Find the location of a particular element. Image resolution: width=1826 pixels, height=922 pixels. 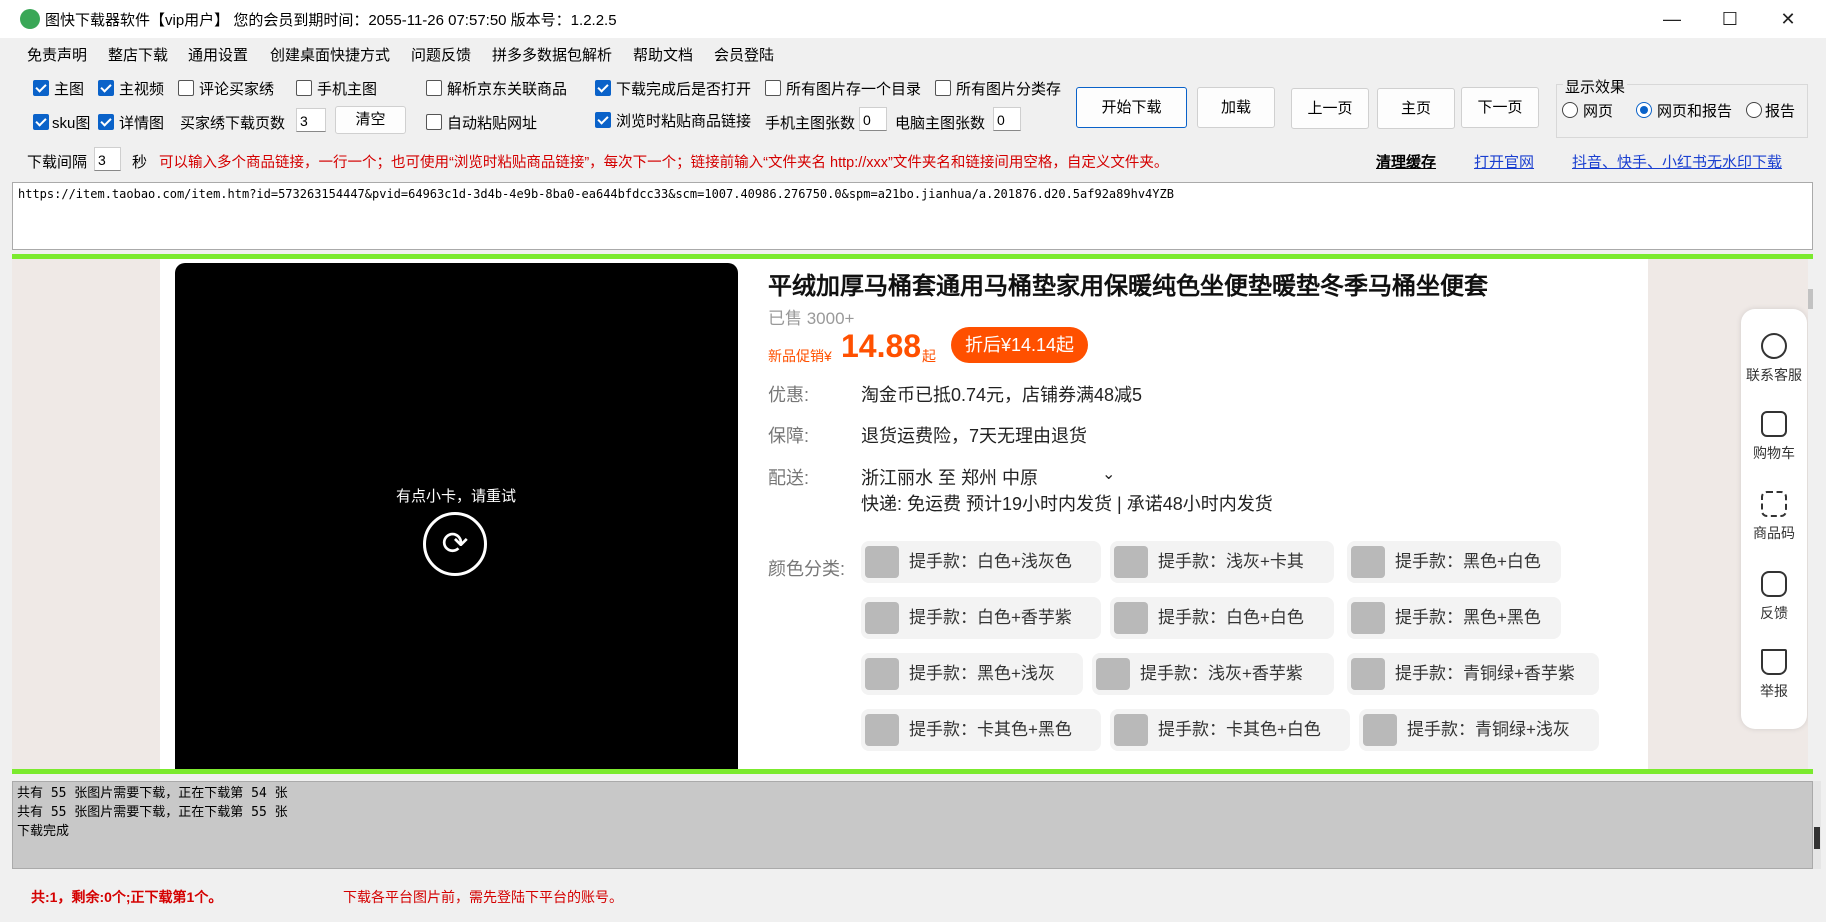

start-download-button: 开始下载 is located at coordinates (1131, 107).